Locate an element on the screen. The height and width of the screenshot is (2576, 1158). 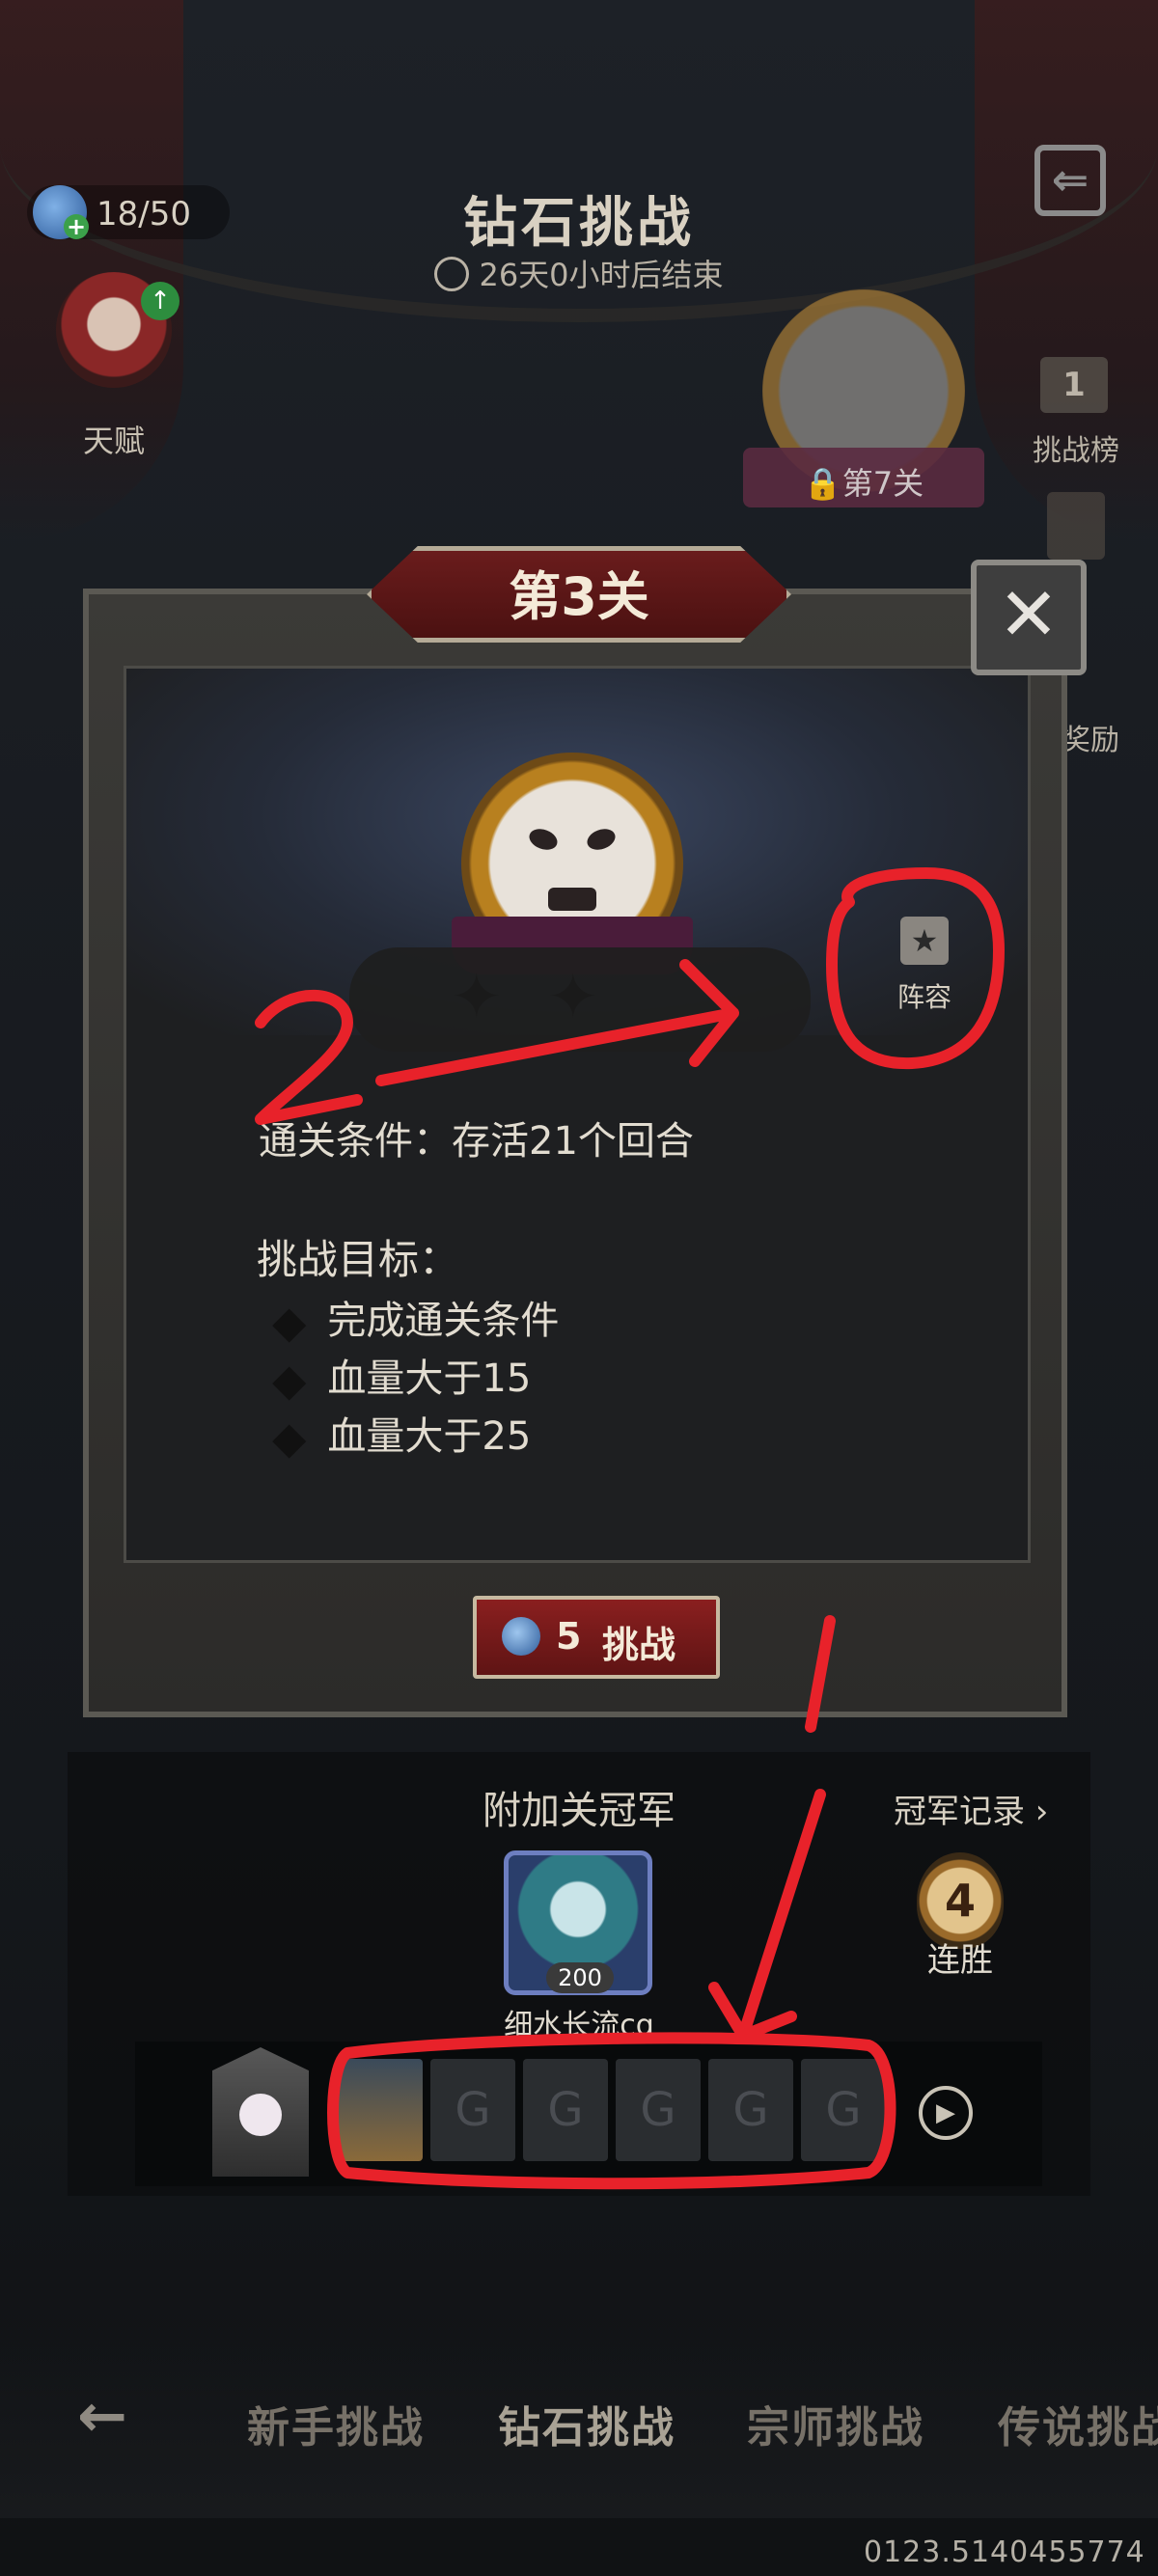
next-level-medal: 🔒第7关 is located at coordinates (863, 410).